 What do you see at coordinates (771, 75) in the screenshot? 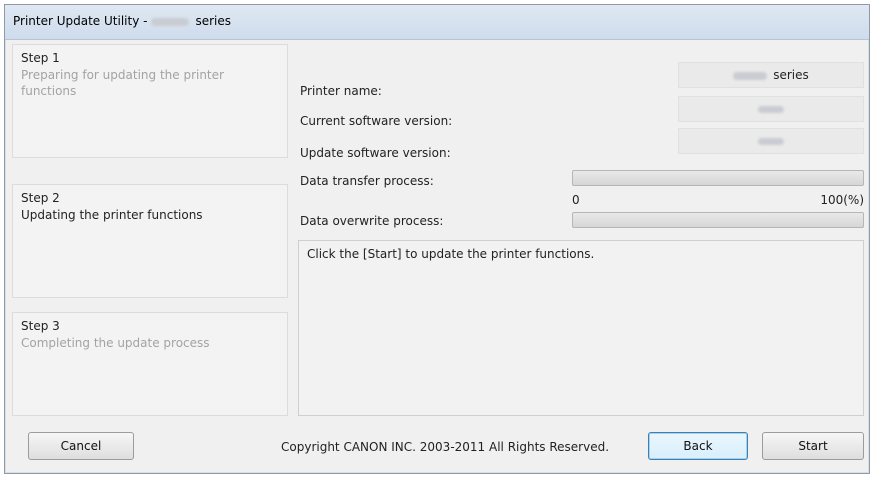
I see `printer-name-value: series` at bounding box center [771, 75].